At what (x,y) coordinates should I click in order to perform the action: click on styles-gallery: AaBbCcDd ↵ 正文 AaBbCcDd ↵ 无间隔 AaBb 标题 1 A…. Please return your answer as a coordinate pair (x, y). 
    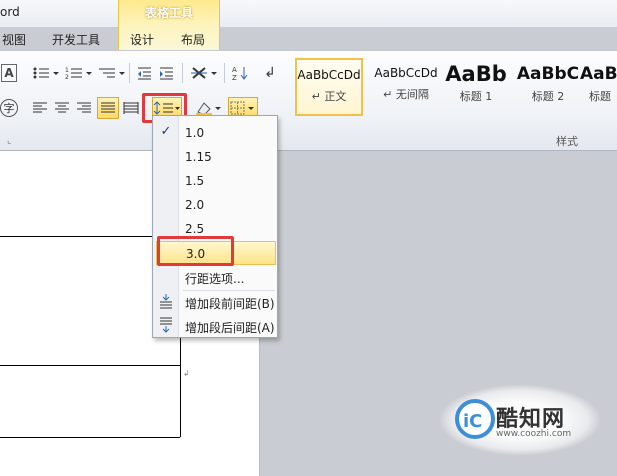
    Looking at the image, I should click on (453, 88).